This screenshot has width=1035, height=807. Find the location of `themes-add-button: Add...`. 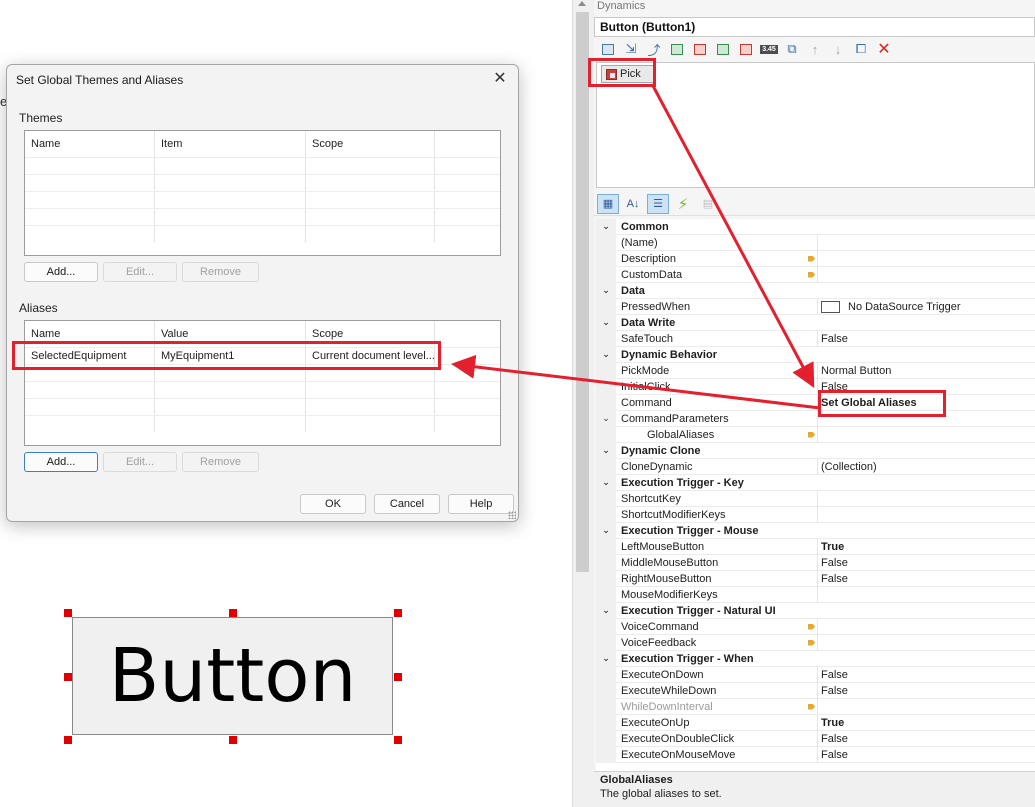

themes-add-button: Add... is located at coordinates (61, 272).